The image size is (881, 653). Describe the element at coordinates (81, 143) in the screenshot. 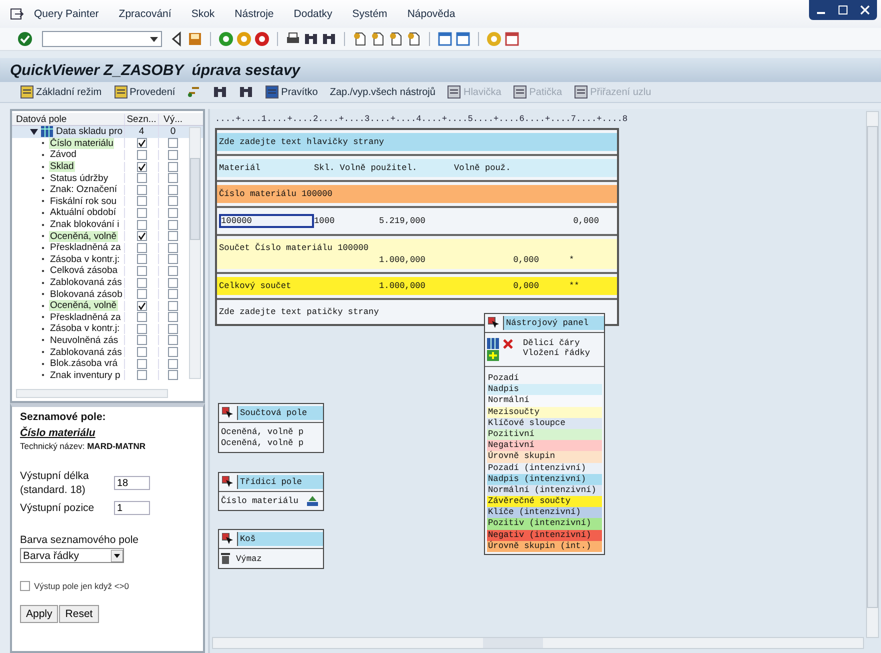

I see `tree-item: Číslo materiálu` at that location.